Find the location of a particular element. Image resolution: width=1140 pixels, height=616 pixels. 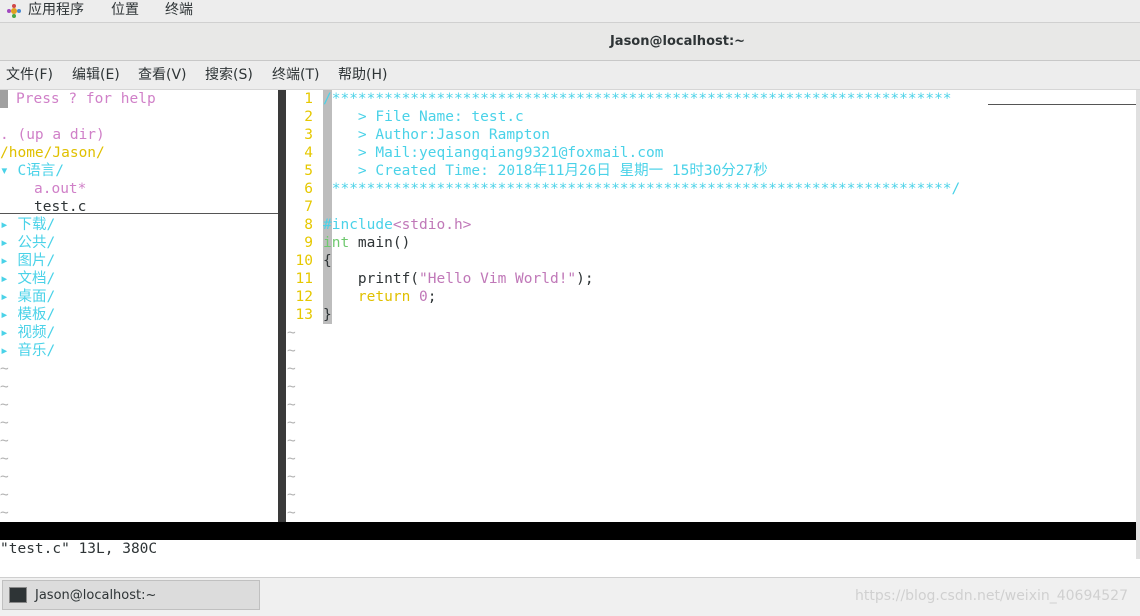

tree-dir: ▸ 音乐/ is located at coordinates (27, 351).